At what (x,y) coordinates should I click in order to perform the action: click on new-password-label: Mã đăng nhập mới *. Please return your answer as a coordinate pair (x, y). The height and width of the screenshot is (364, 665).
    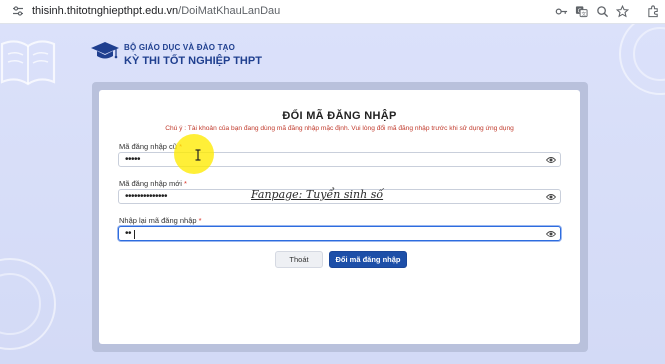
    Looking at the image, I should click on (153, 183).